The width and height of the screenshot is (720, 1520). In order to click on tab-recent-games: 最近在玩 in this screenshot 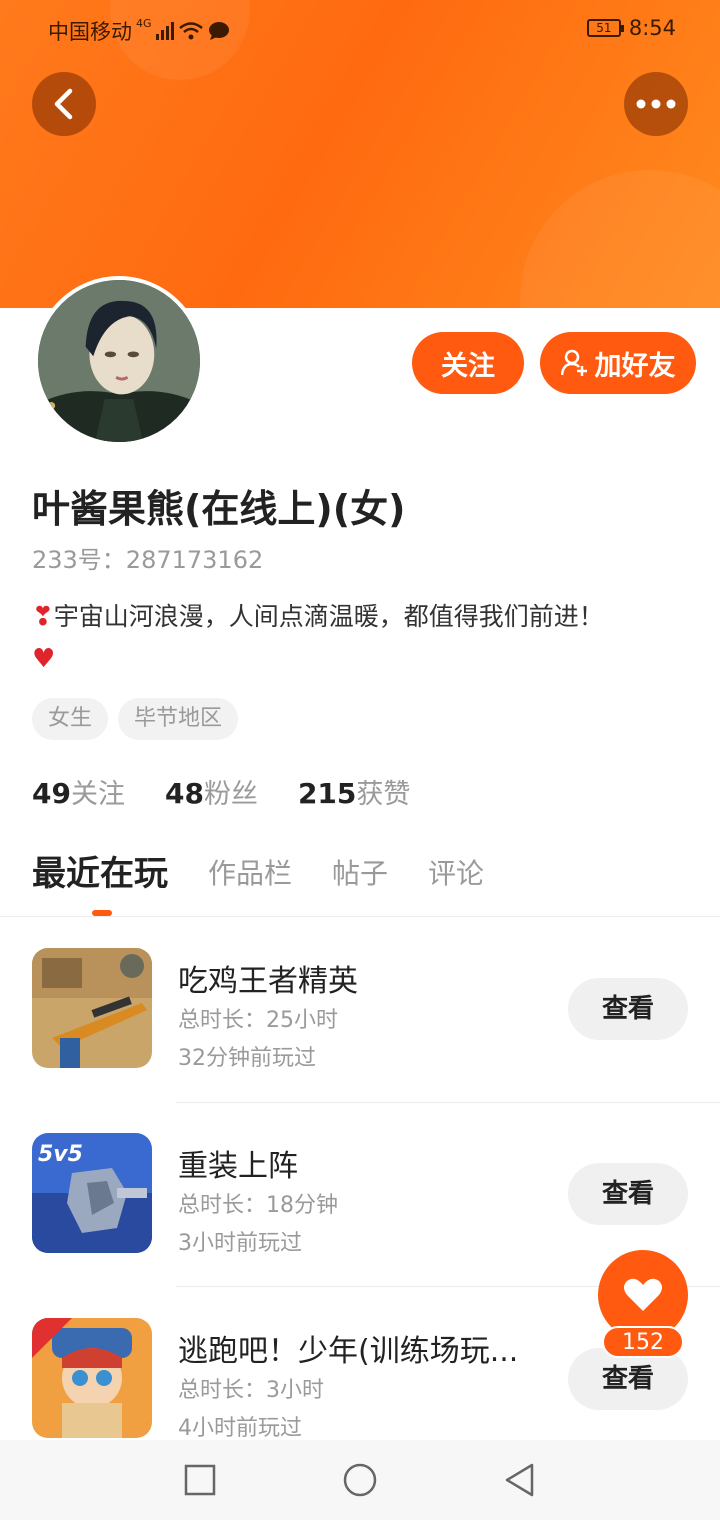, I will do `click(100, 874)`.